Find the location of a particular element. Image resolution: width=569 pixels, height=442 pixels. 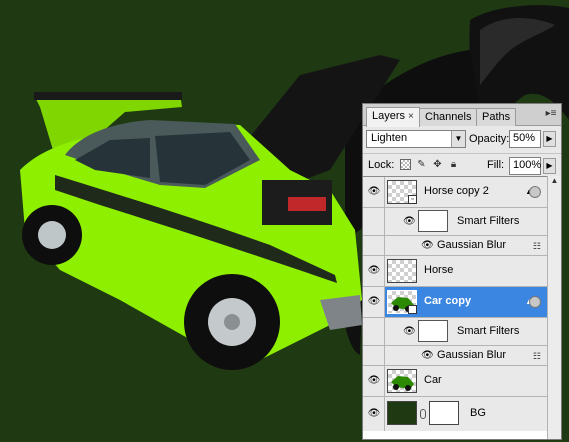

opacity-field: 50% is located at coordinates (525, 139).